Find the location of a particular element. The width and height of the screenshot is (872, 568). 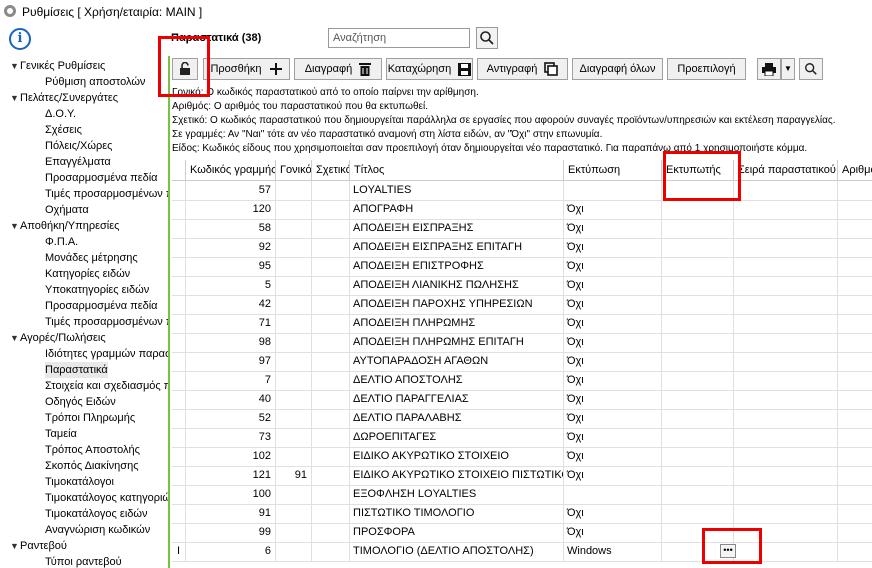

info-icon: i is located at coordinates (20, 39).